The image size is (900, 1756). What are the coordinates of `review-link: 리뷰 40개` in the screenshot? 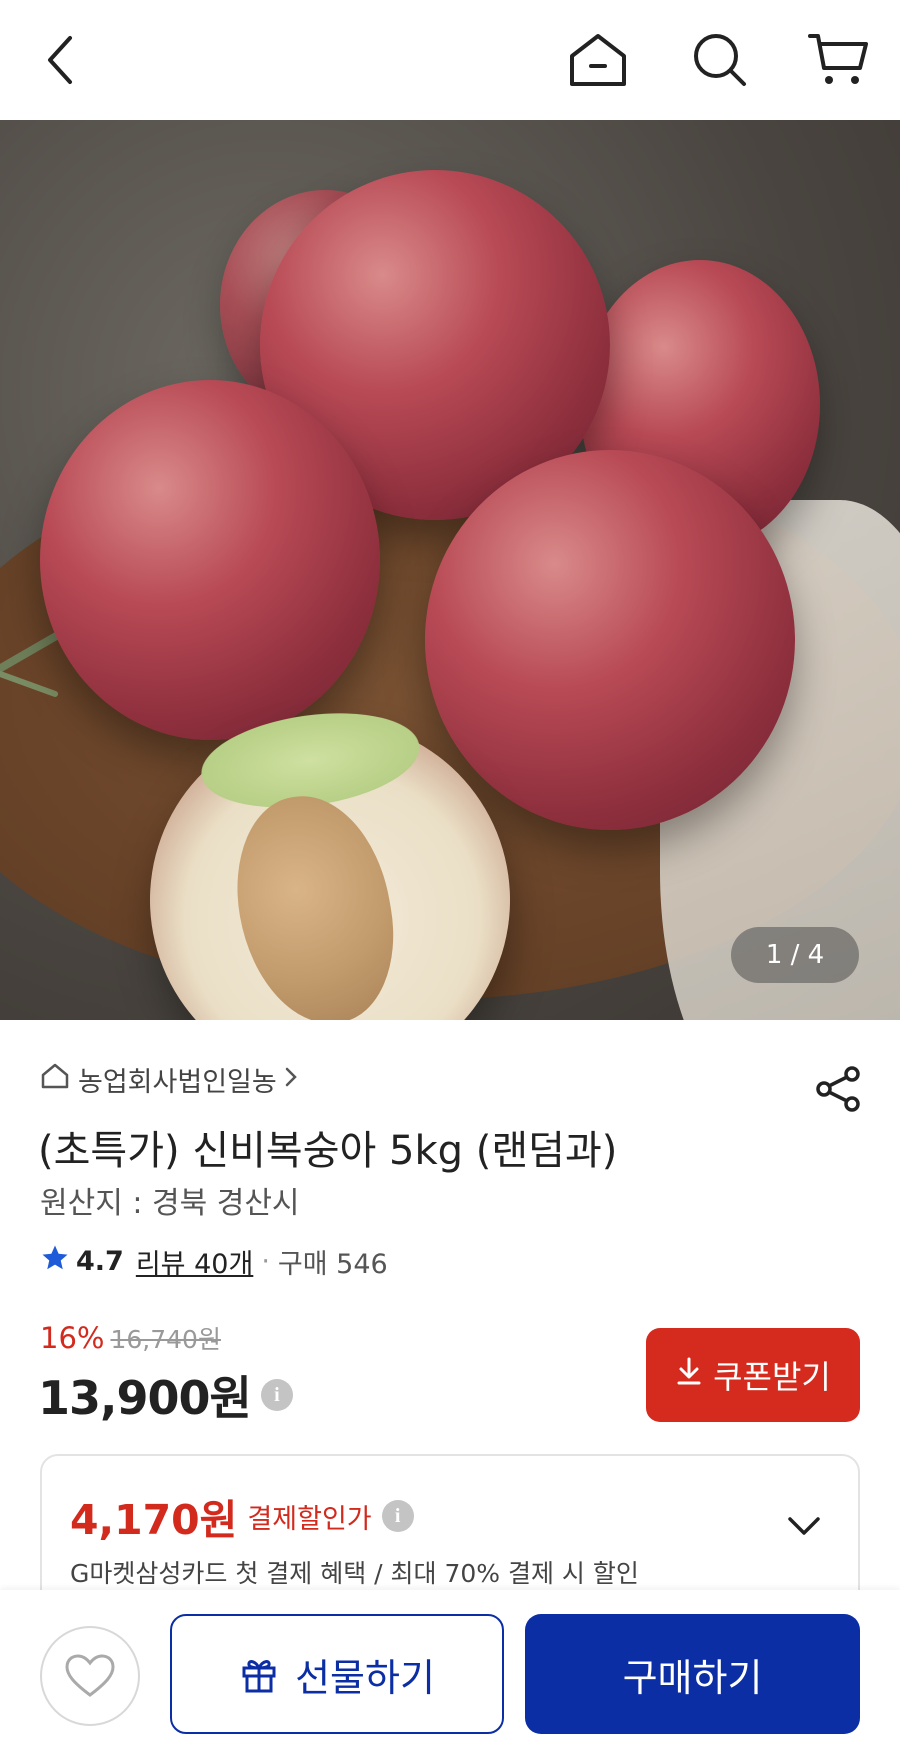 It's located at (194, 1261).